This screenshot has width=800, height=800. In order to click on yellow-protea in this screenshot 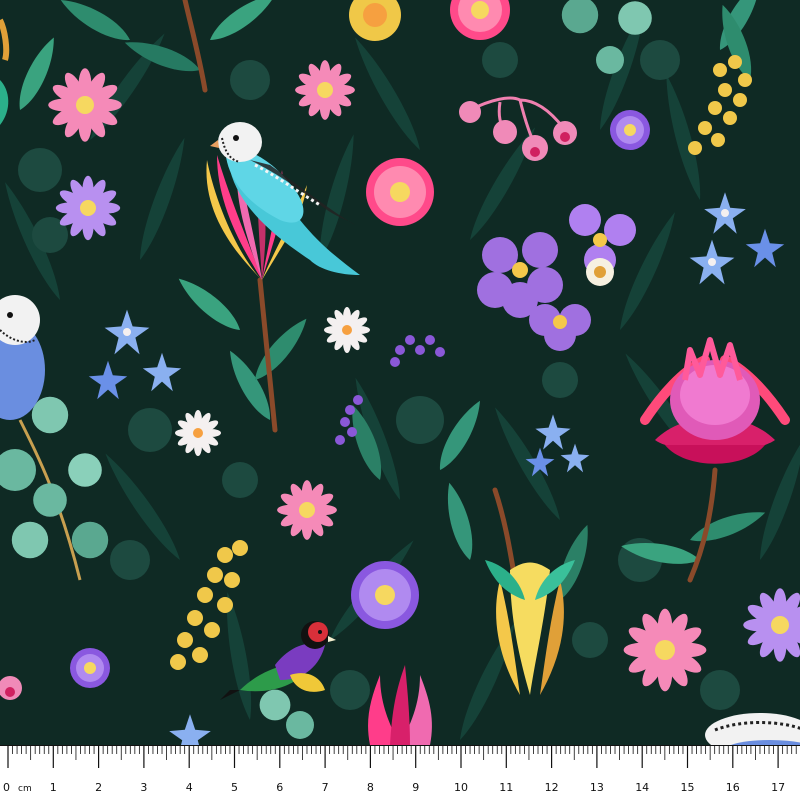, I will do `click(530, 627)`.